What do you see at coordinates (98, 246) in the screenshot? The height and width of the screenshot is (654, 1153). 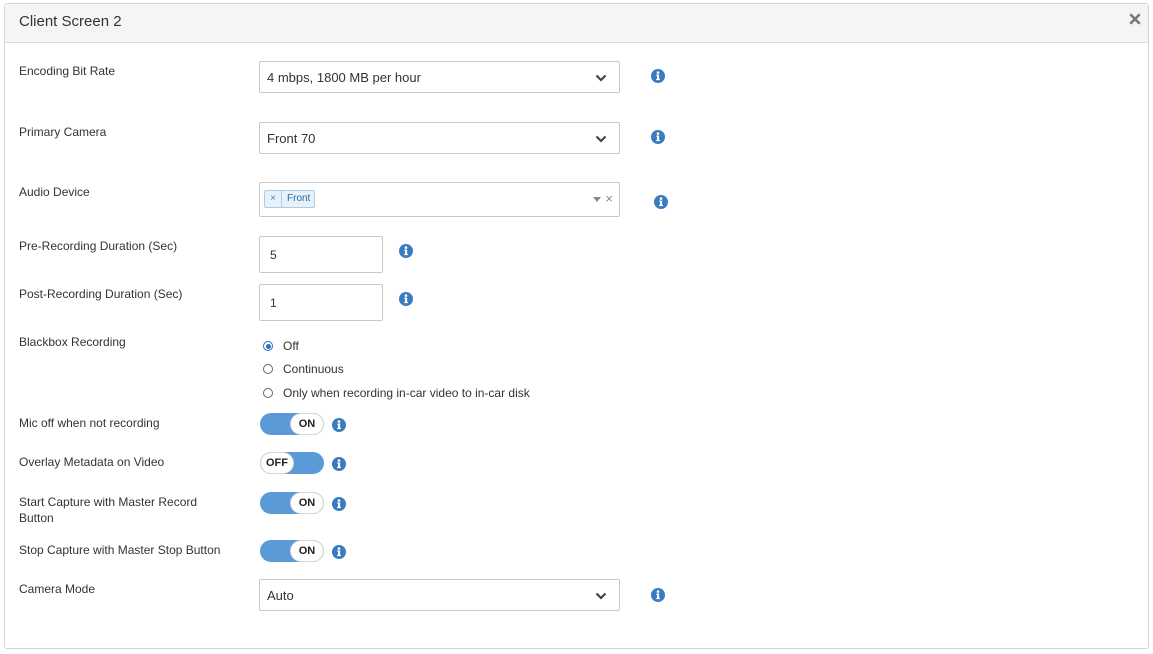 I see `pre-recording-label: Pre-Recording Duration (Sec)` at bounding box center [98, 246].